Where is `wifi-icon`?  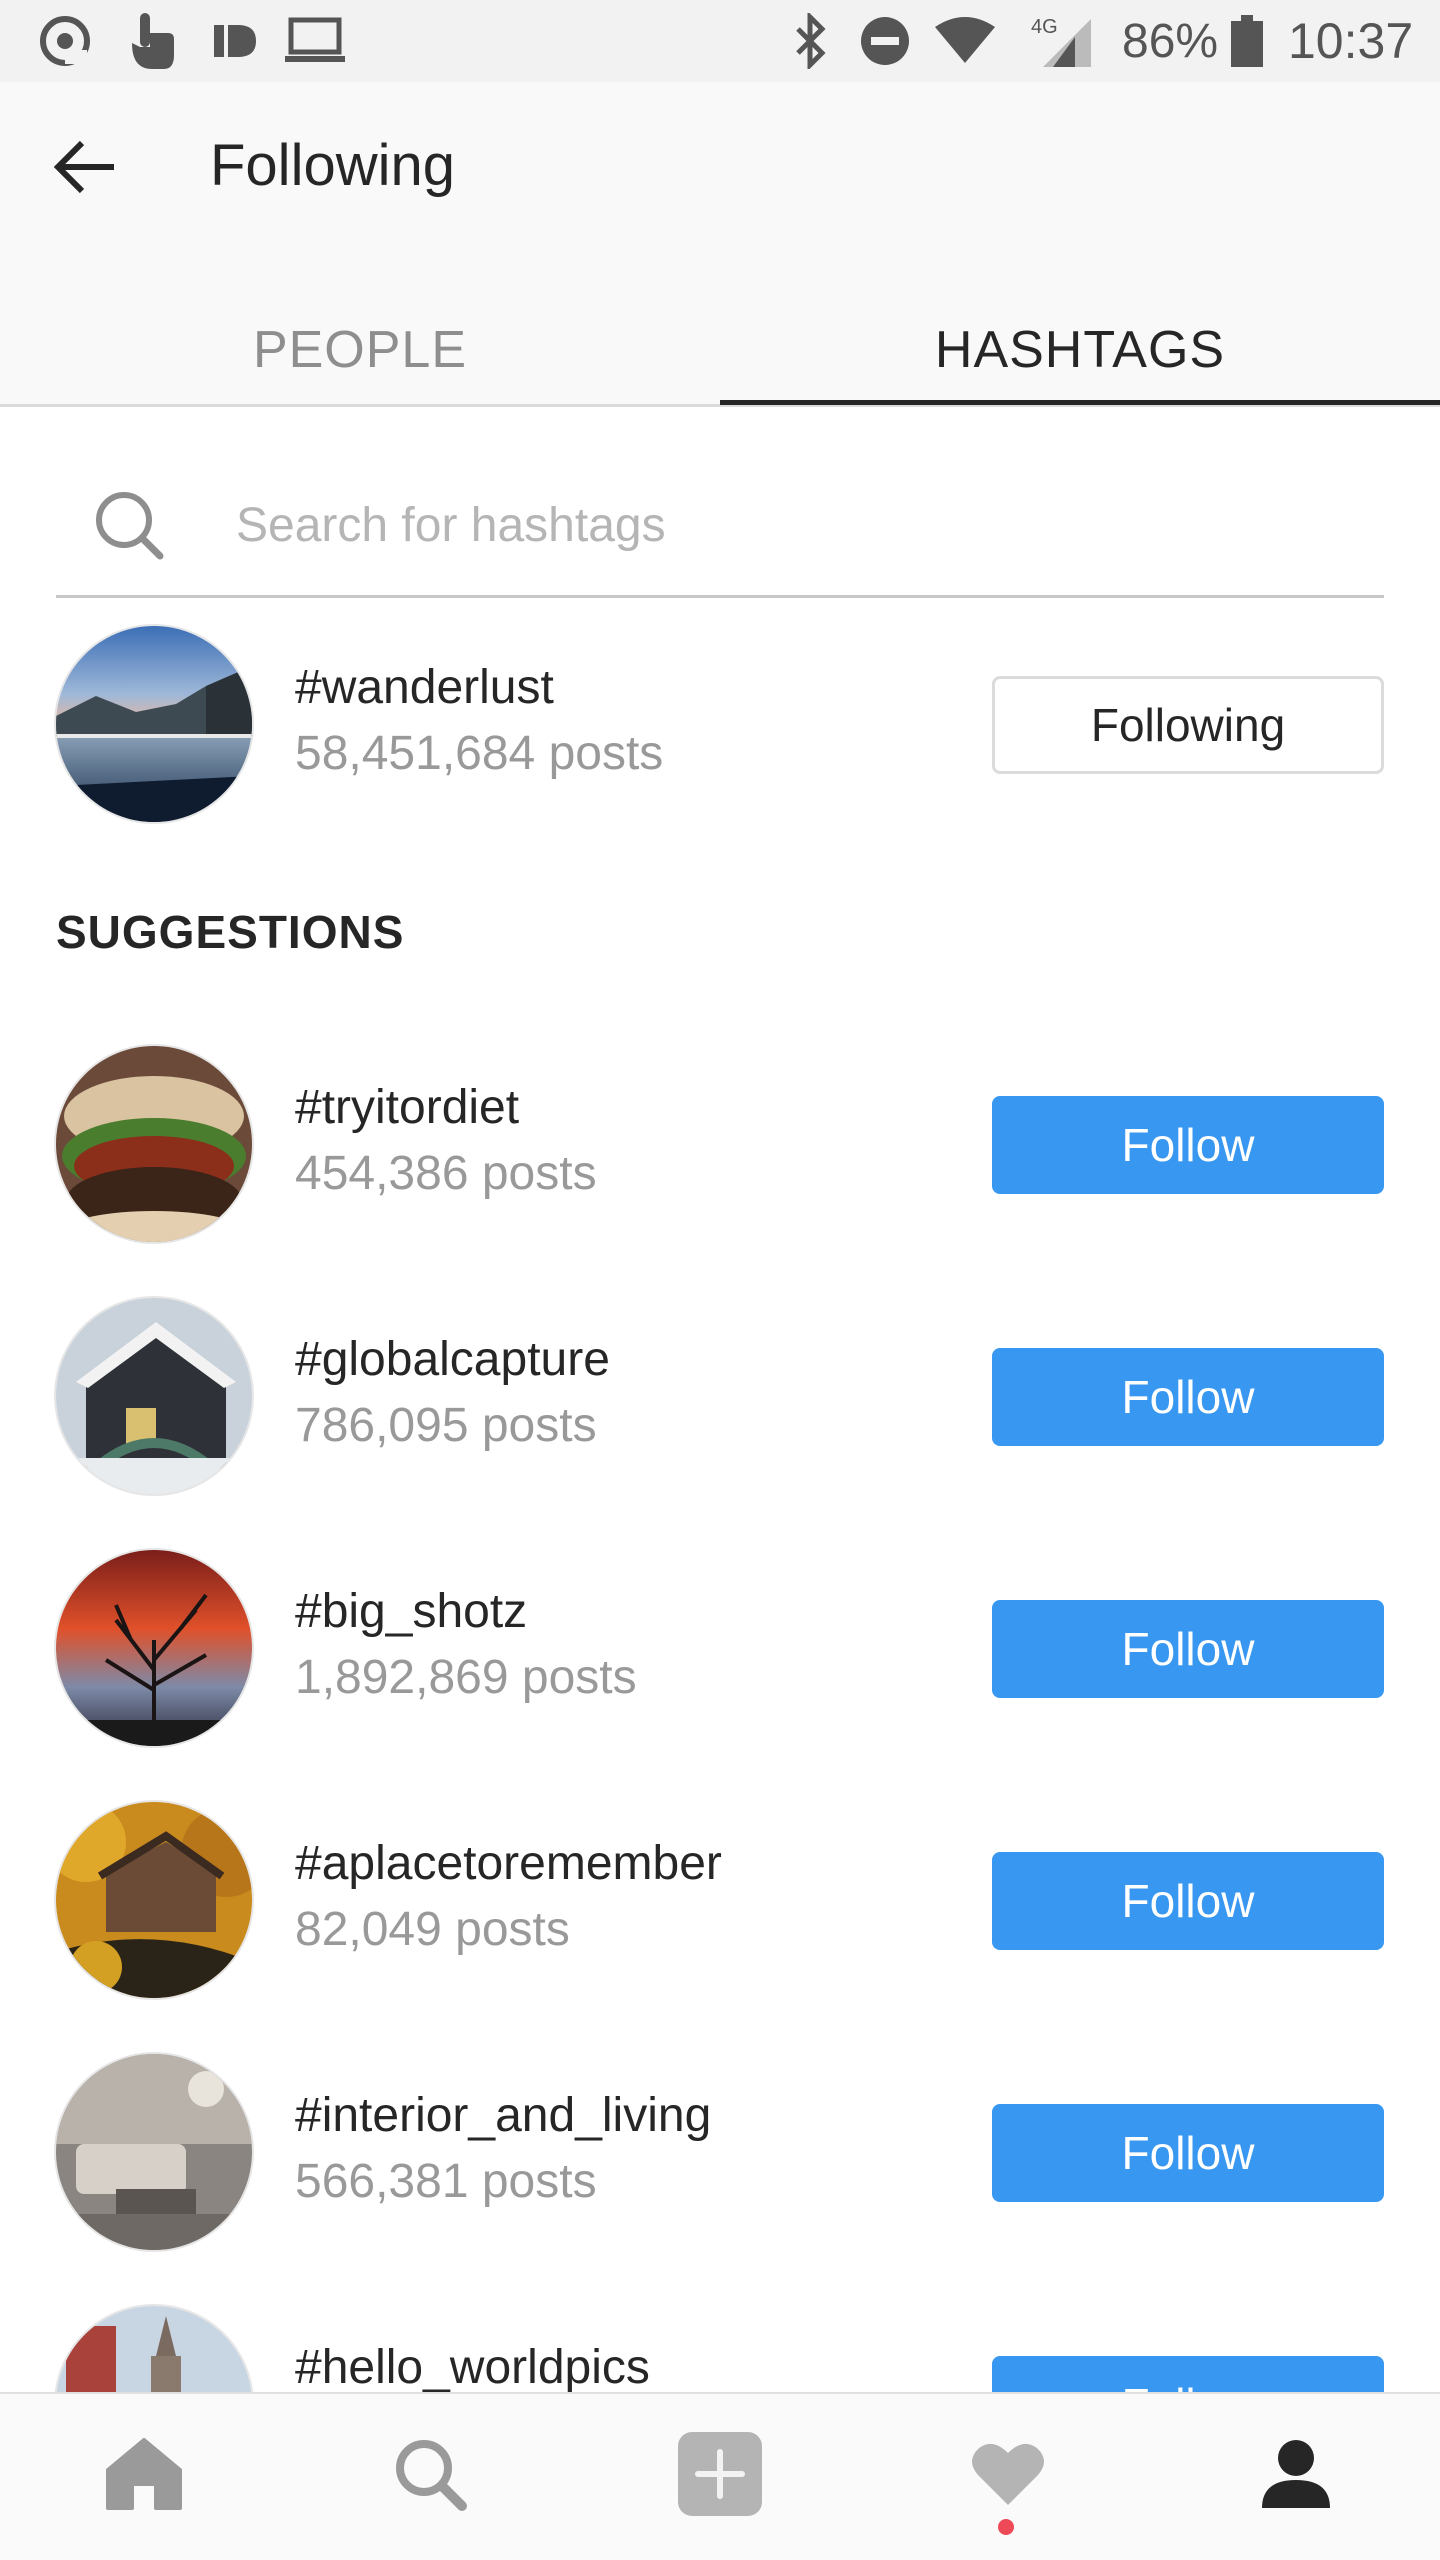
wifi-icon is located at coordinates (965, 41).